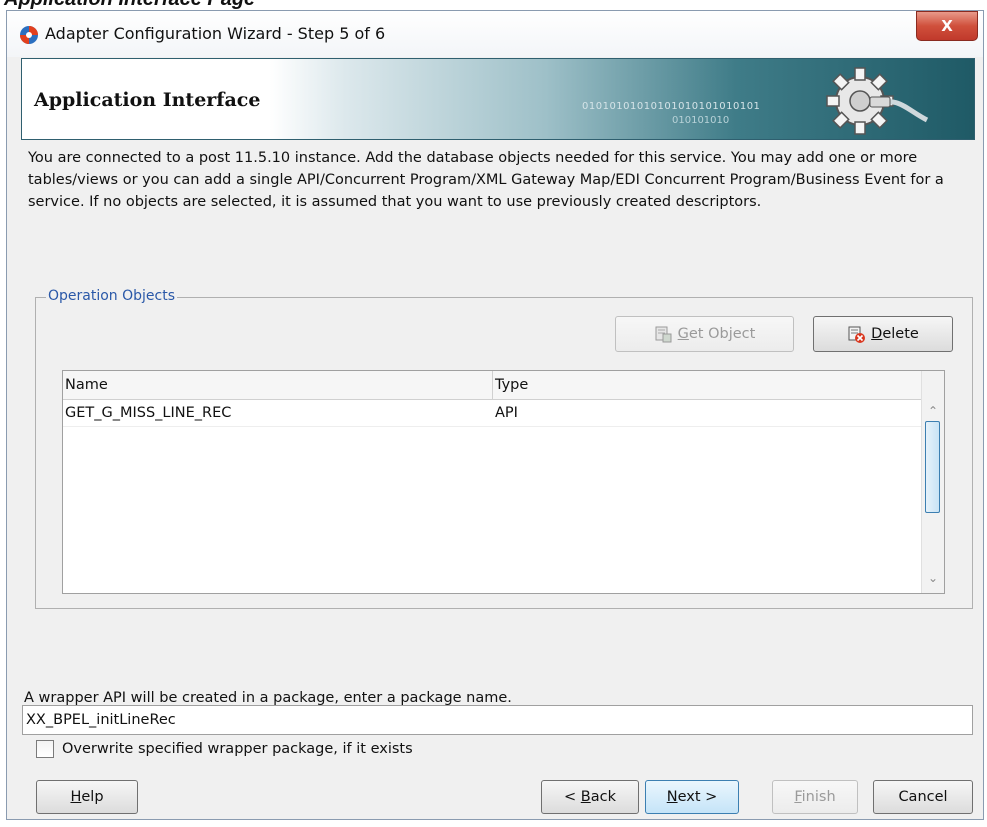  I want to click on scrollbar-thumb, so click(932, 467).